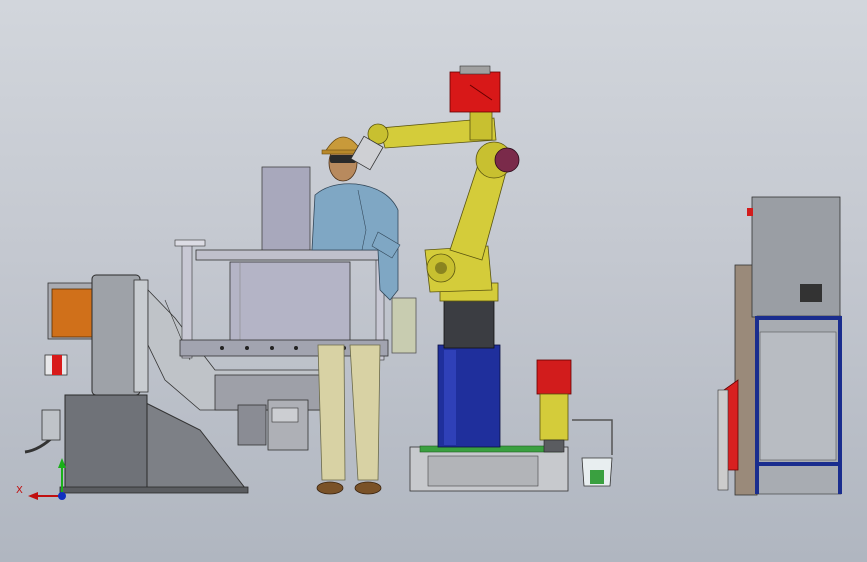 The image size is (867, 562). I want to click on feeder-motor-red-band, so click(57, 365).